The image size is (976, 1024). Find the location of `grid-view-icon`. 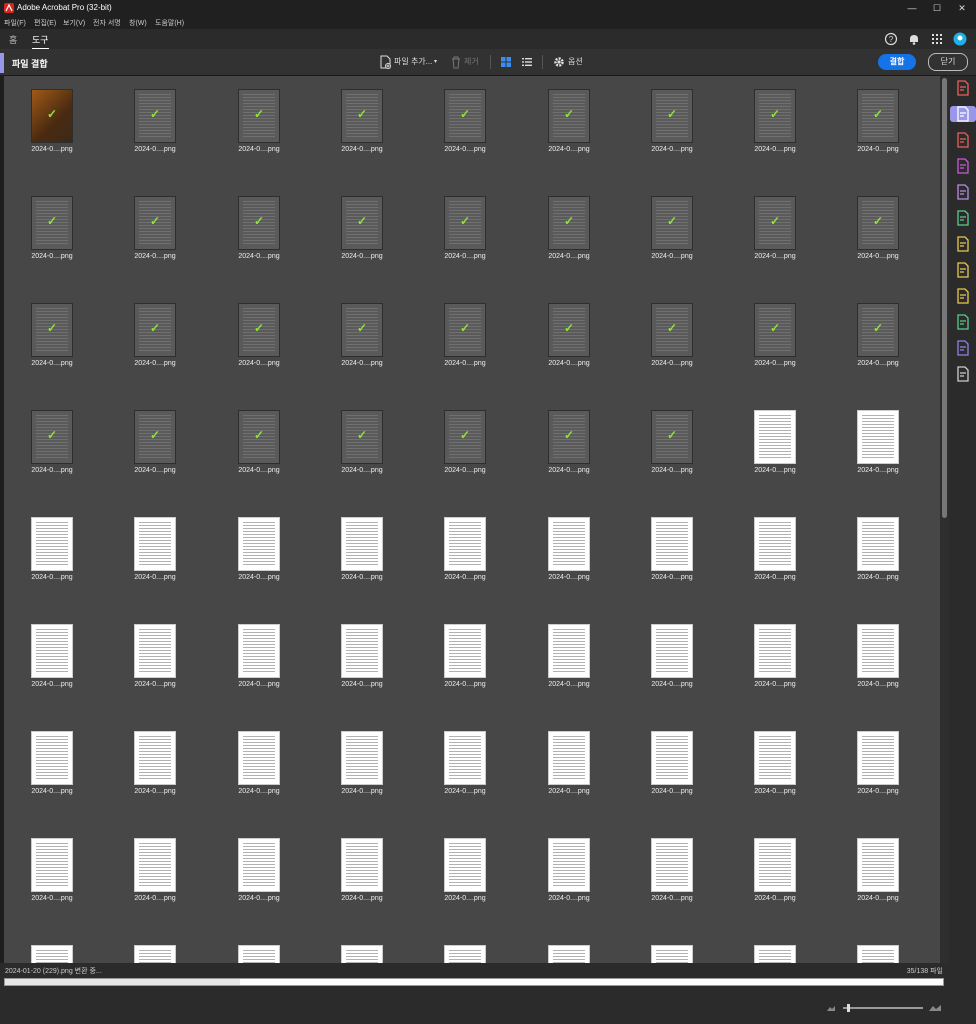

grid-view-icon is located at coordinates (506, 62).